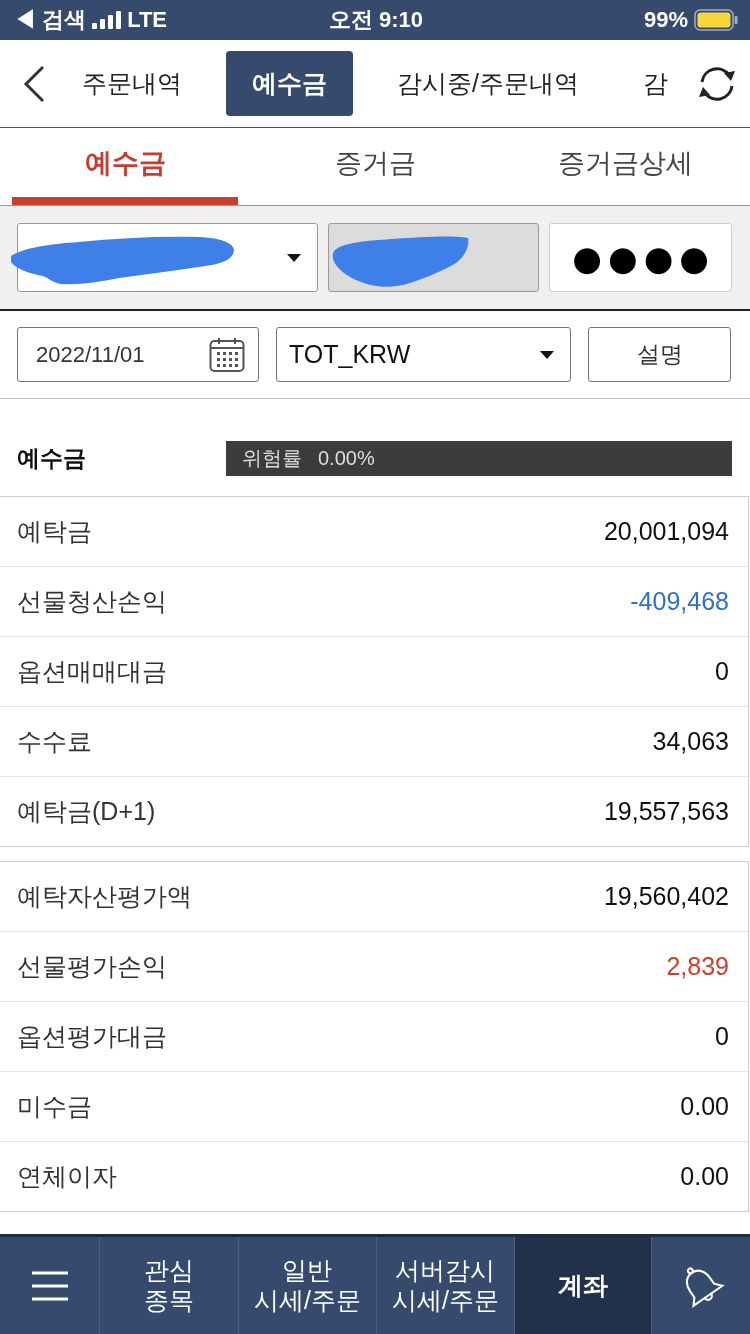 This screenshot has width=750, height=1334. Describe the element at coordinates (86, 811) in the screenshot. I see `row-label: 예탁금(D+1)` at that location.